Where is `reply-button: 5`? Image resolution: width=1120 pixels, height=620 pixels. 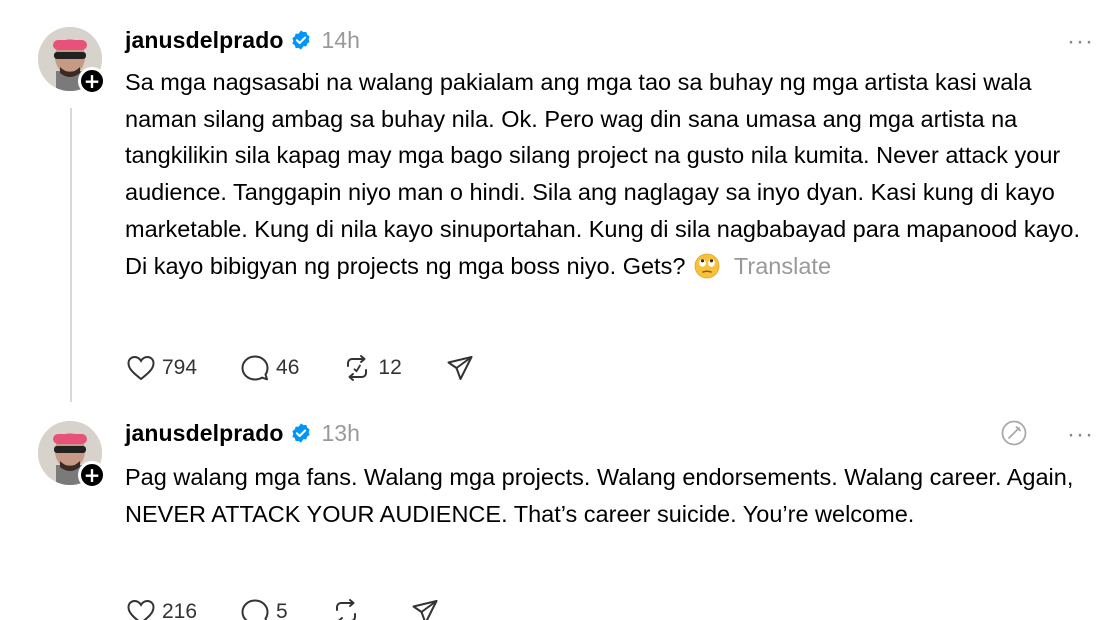 reply-button: 5 is located at coordinates (263, 608).